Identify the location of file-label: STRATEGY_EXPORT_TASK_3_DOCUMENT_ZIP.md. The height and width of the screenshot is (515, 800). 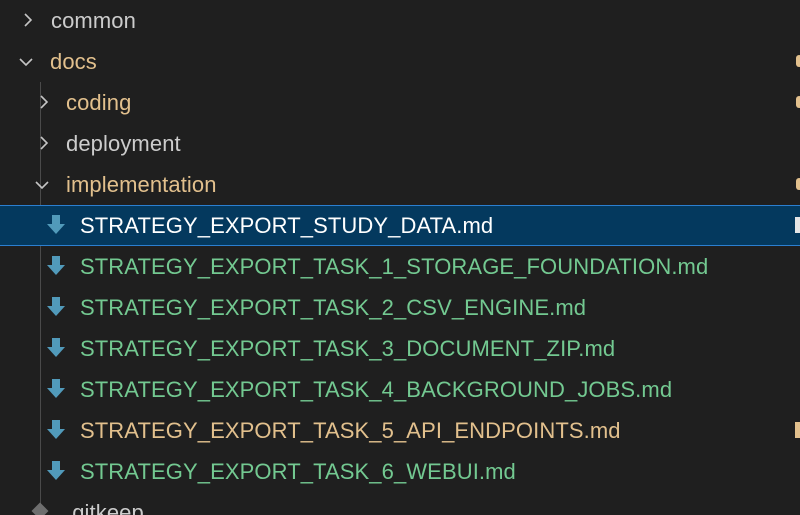
(348, 348).